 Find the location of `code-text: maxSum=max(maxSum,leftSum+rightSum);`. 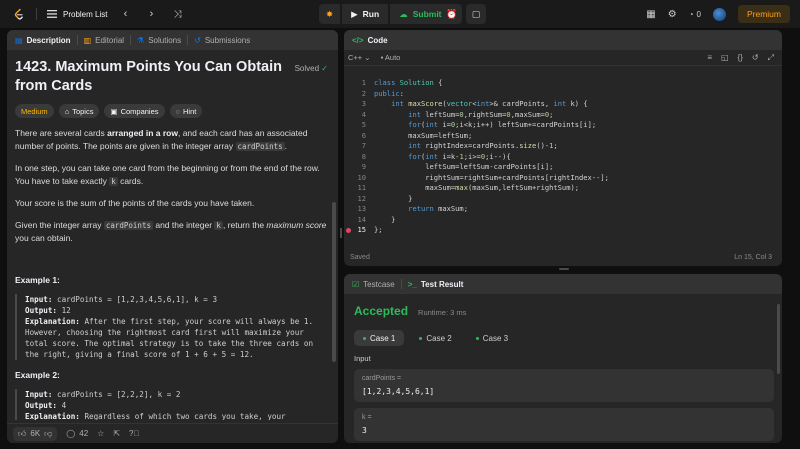

code-text: maxSum=max(maxSum,leftSum+rightSum); is located at coordinates (477, 187).